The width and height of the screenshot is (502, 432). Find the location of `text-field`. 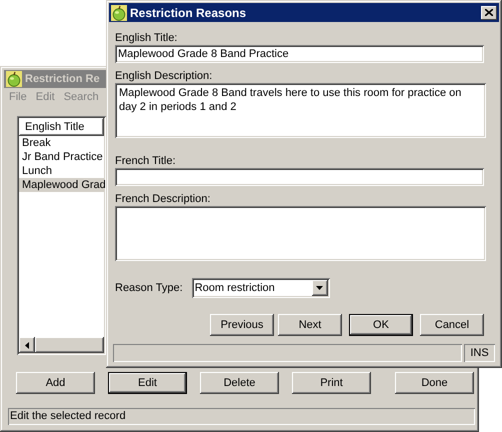

text-field is located at coordinates (299, 177).